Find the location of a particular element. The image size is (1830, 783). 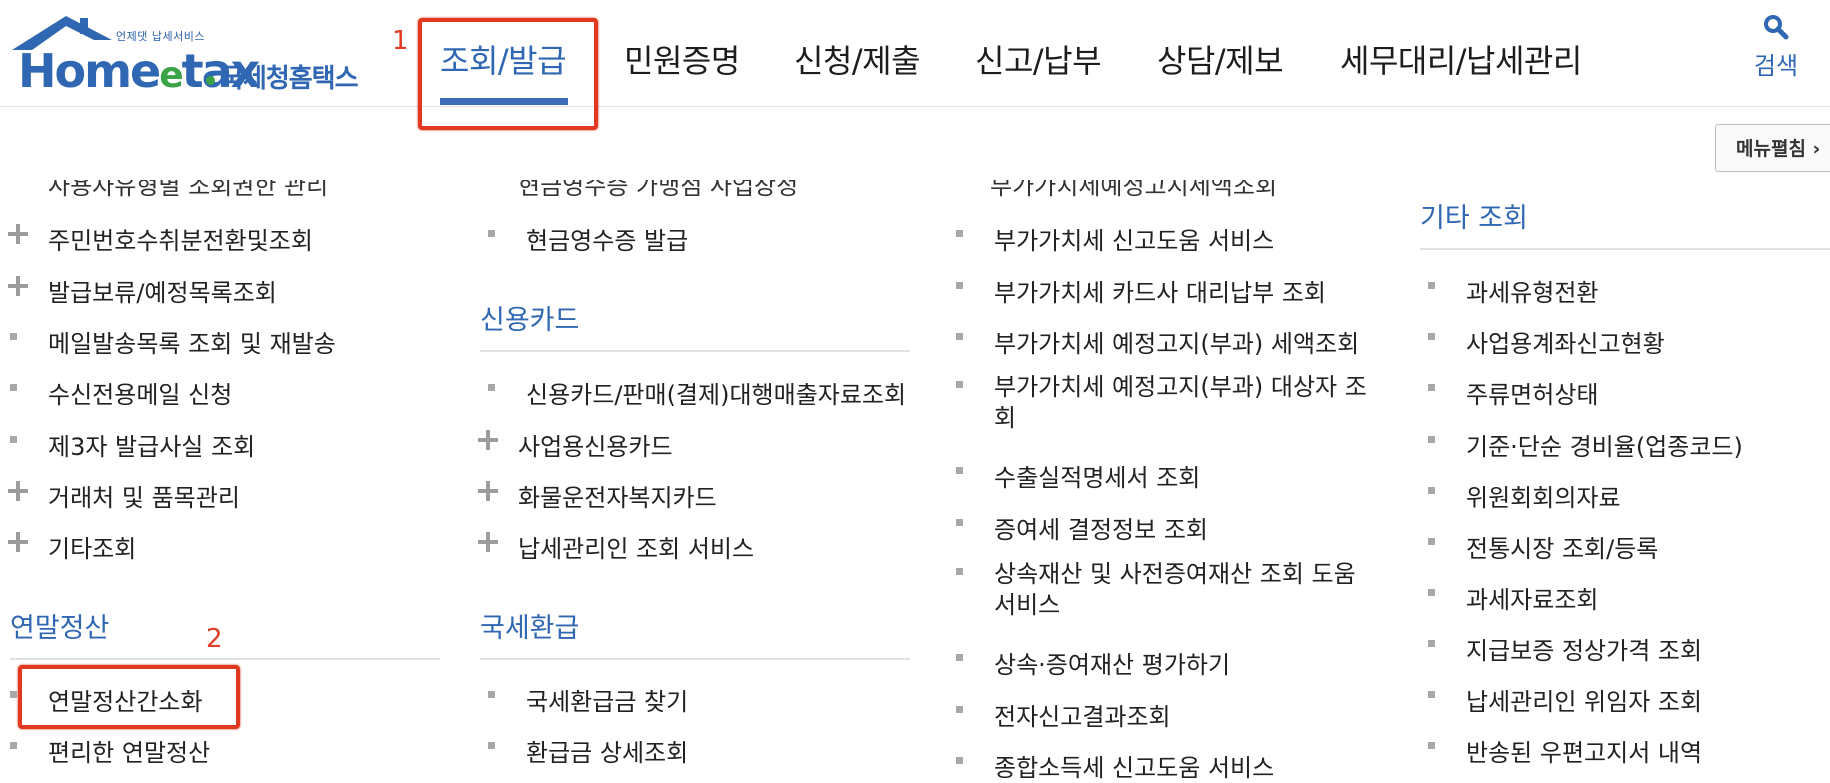

search-label: 검색 is located at coordinates (1776, 66).